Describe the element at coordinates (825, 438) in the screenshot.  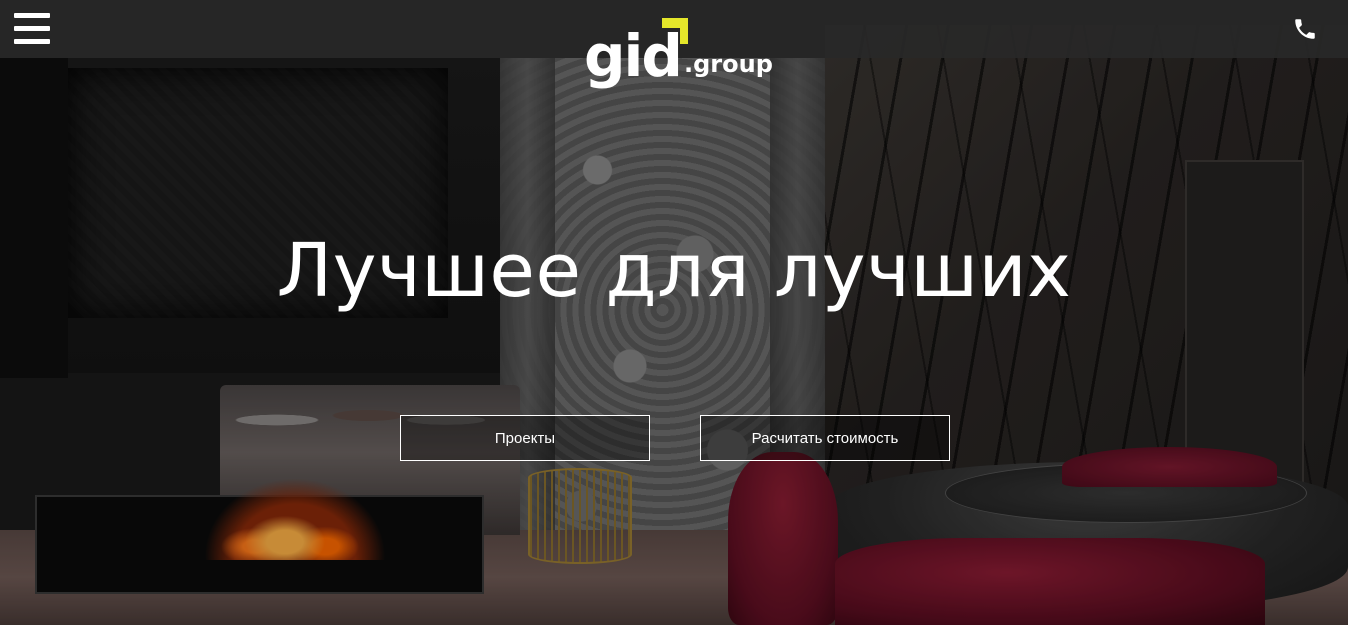
I see `calculate-cost-button: Расчитать стоимость` at that location.